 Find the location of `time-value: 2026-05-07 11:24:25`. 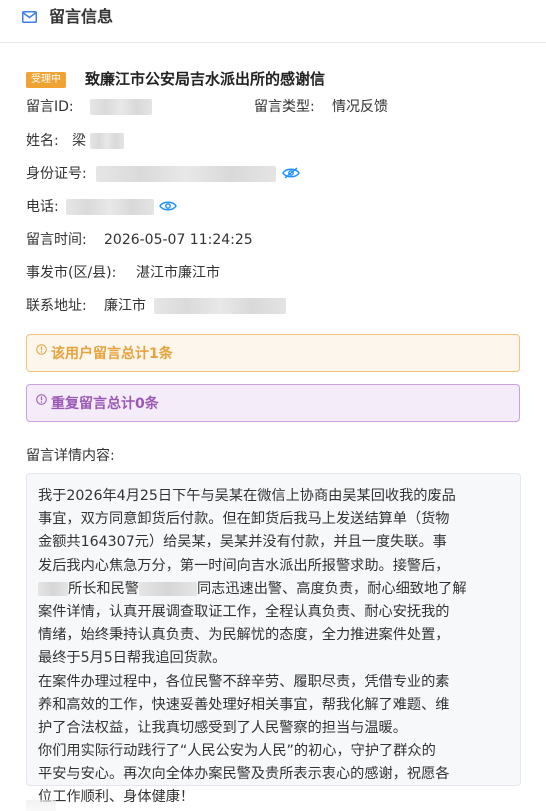

time-value: 2026-05-07 11:24:25 is located at coordinates (178, 240).